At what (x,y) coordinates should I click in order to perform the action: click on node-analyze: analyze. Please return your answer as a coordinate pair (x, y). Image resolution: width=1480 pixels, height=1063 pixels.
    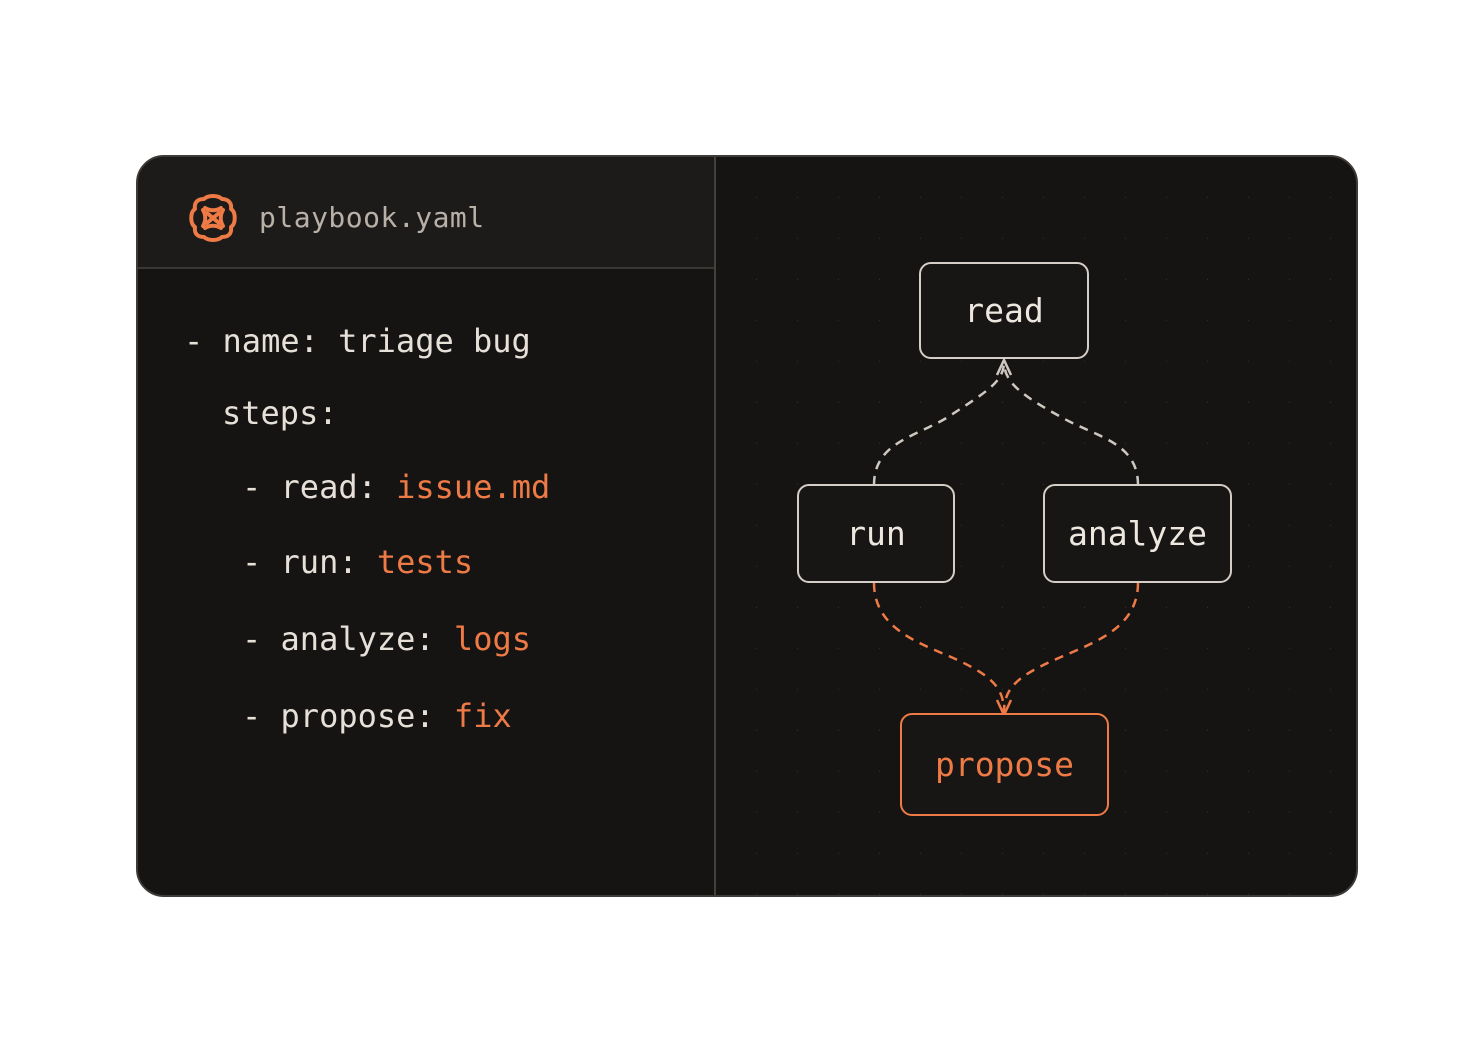
    Looking at the image, I should click on (1137, 533).